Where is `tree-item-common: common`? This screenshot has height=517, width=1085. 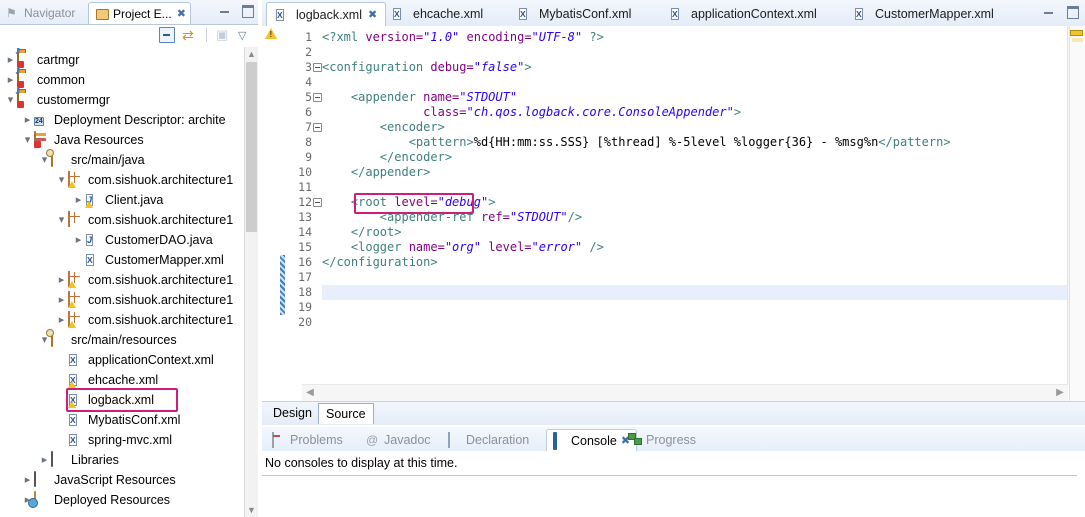 tree-item-common: common is located at coordinates (129, 80).